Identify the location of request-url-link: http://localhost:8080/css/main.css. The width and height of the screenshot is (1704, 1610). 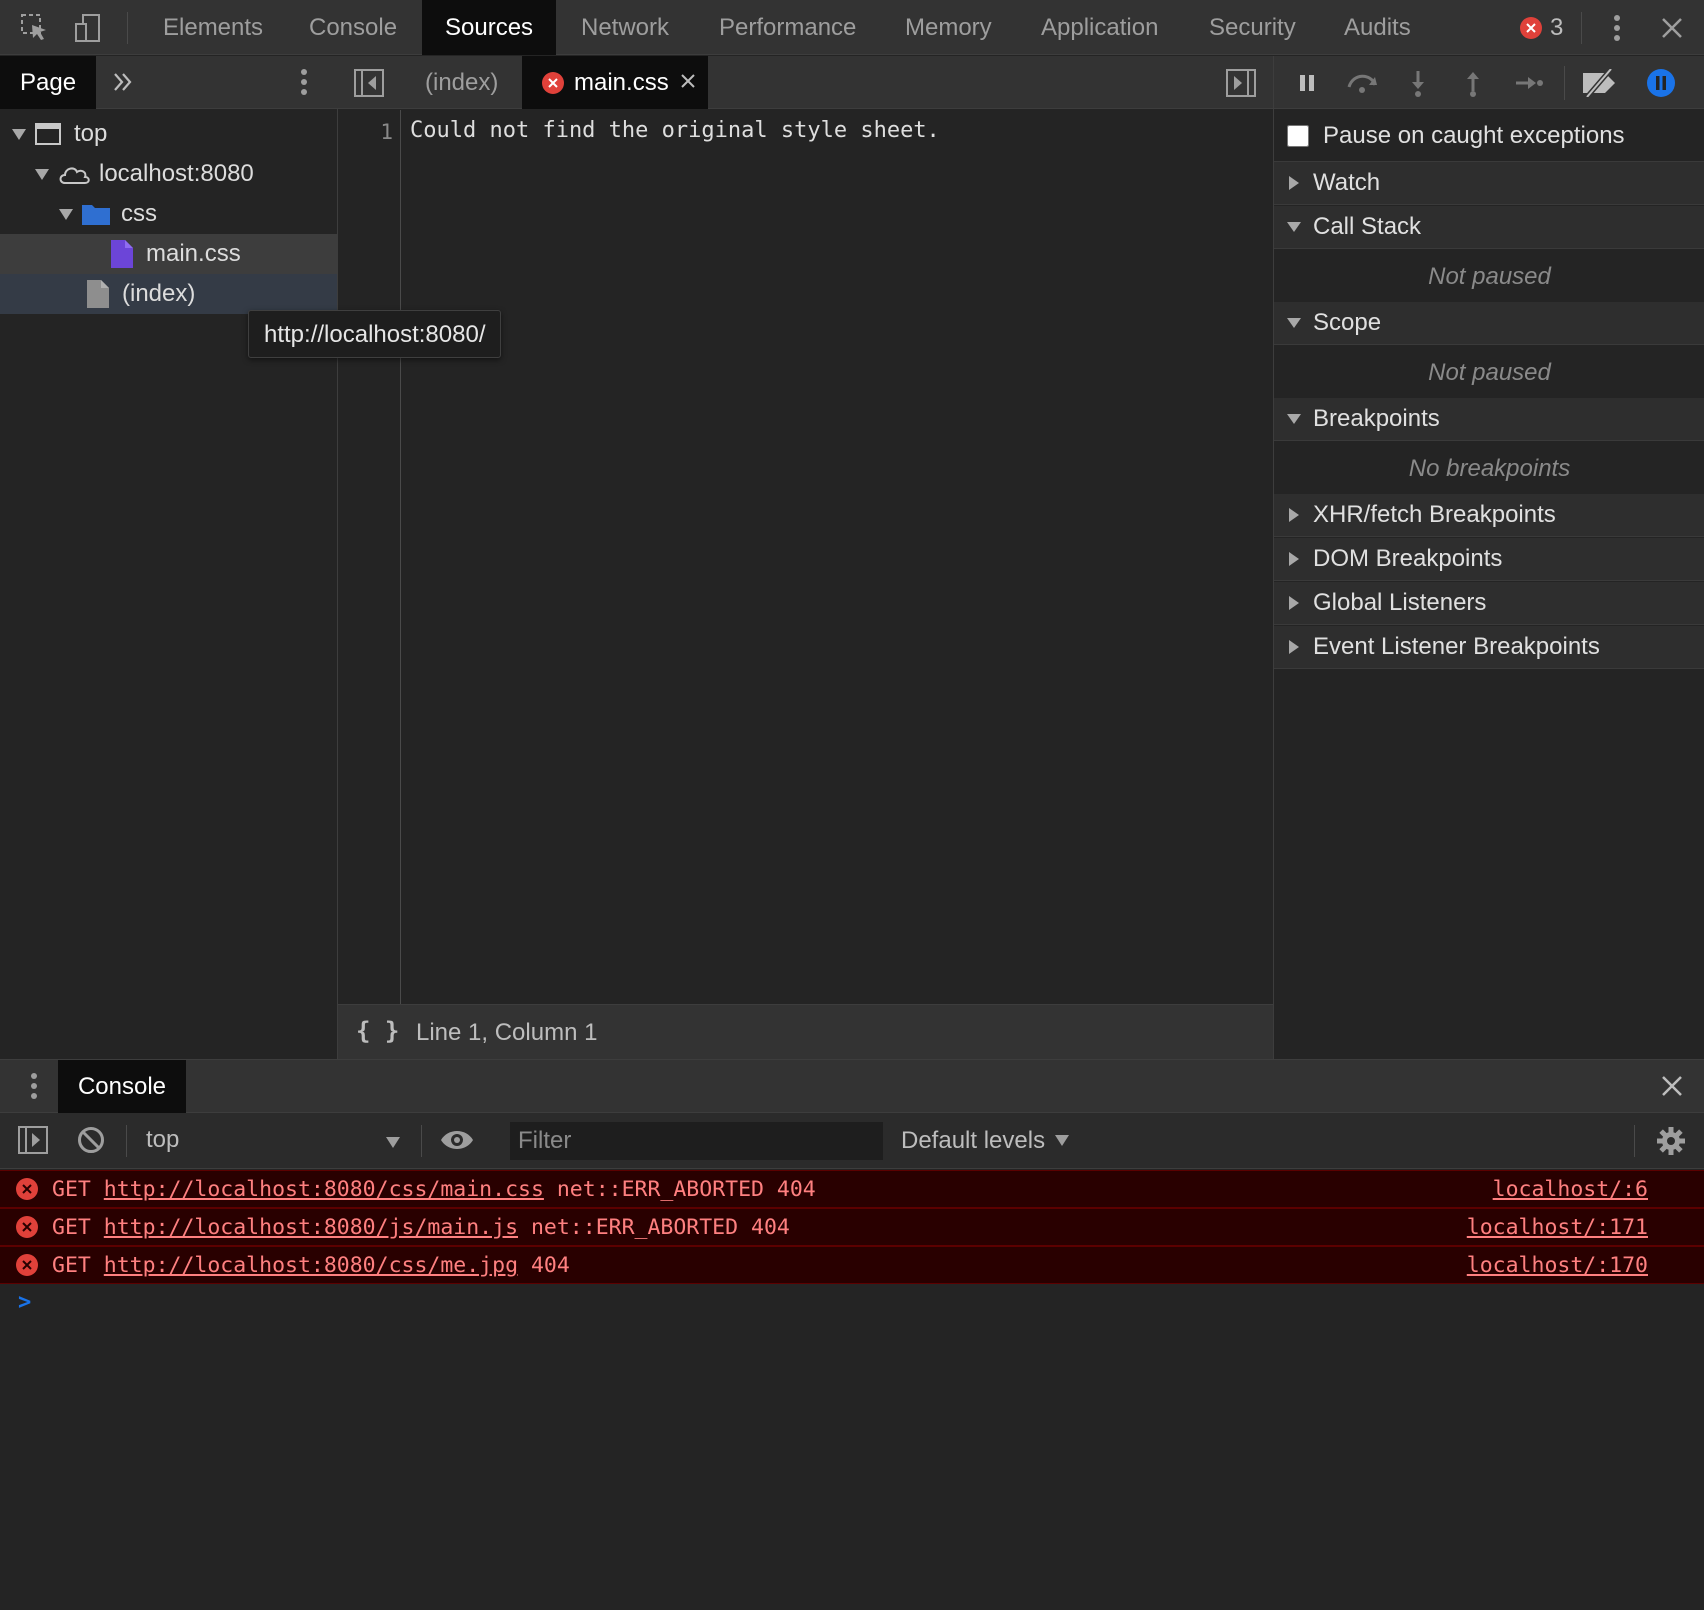
(324, 1189).